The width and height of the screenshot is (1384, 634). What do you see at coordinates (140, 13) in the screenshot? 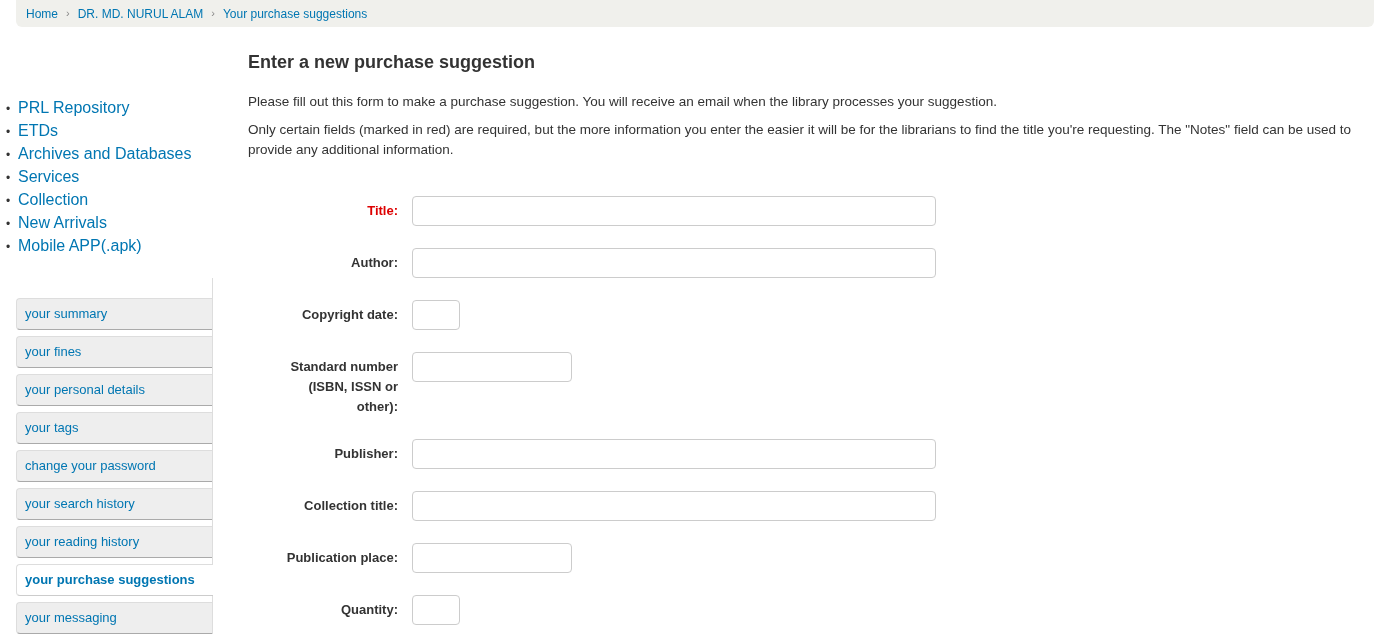
I see `breadcrumb-link: DR. MD. NURUL ALAM` at bounding box center [140, 13].